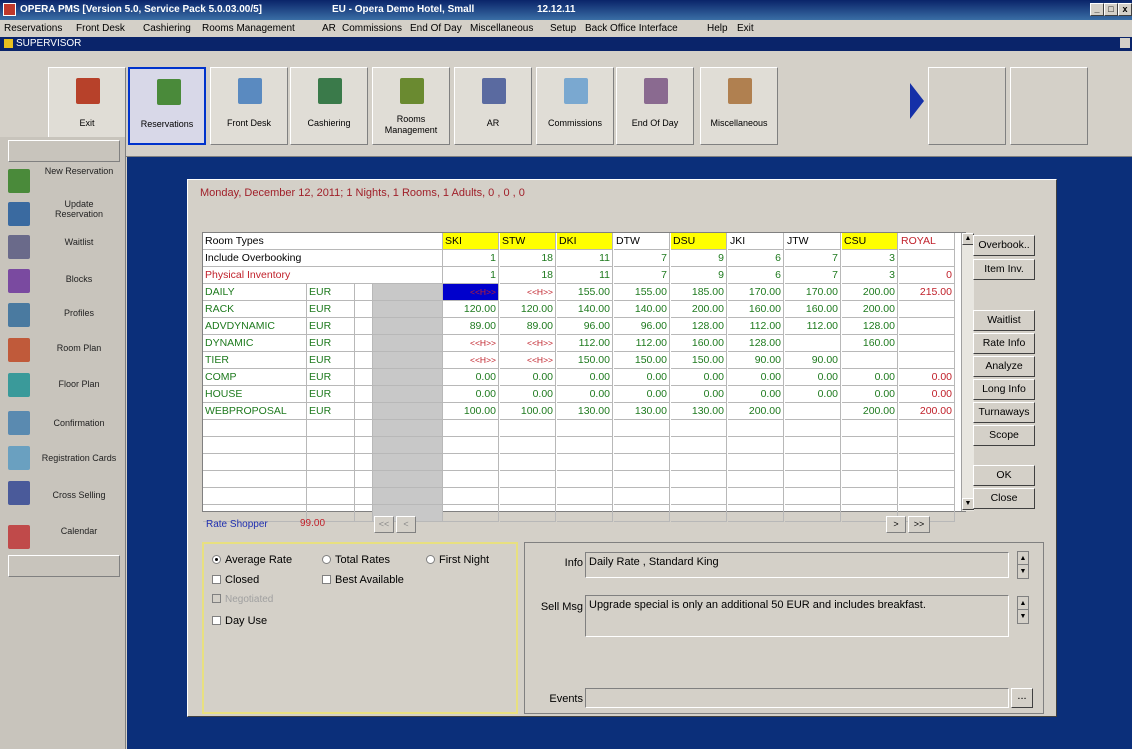 The height and width of the screenshot is (749, 1132). I want to click on analyze-button: Analyze, so click(1004, 366).